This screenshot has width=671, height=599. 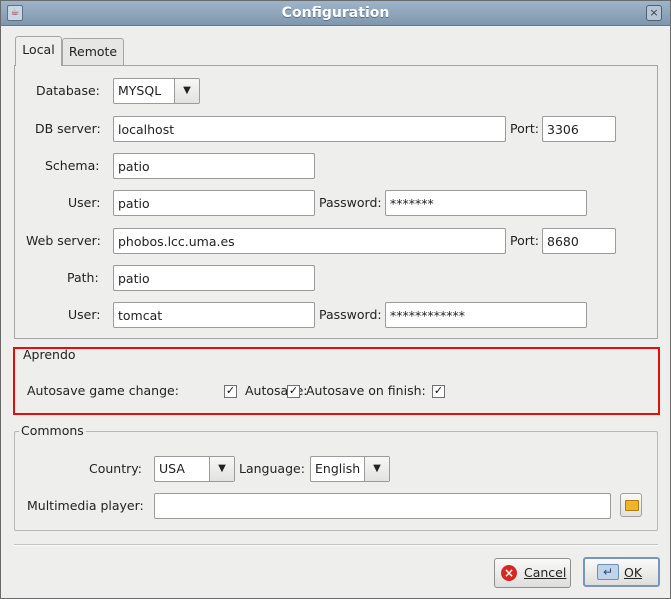 What do you see at coordinates (350, 202) in the screenshot?
I see `password-label: Password:` at bounding box center [350, 202].